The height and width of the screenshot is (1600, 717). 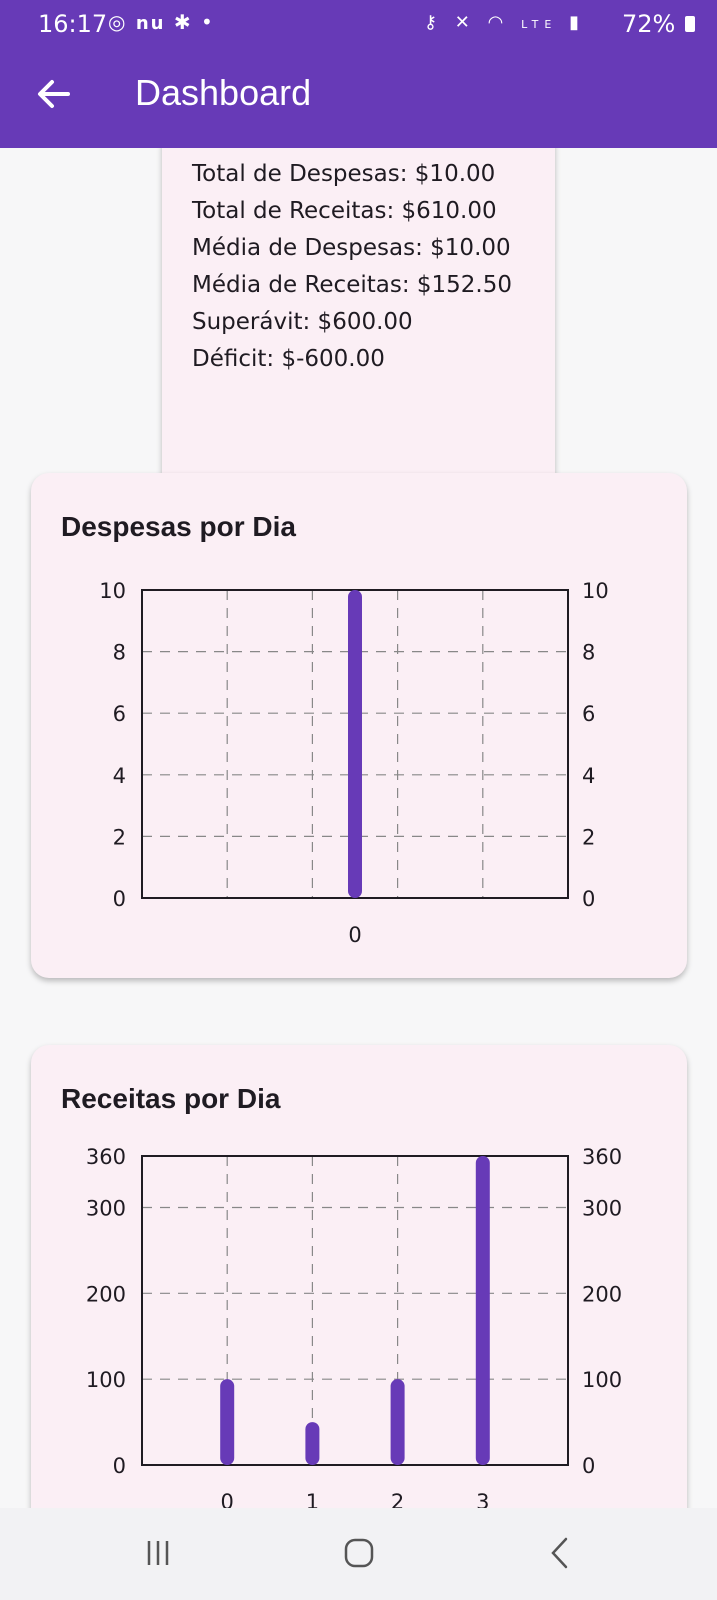 I want to click on summary-line: Média de Despesas: $10.00, so click(x=351, y=248).